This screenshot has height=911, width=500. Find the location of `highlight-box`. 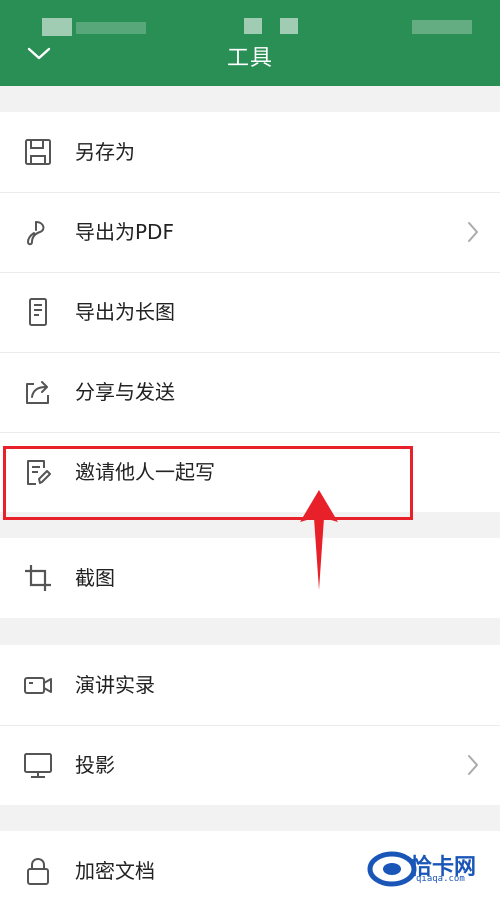

highlight-box is located at coordinates (208, 483).